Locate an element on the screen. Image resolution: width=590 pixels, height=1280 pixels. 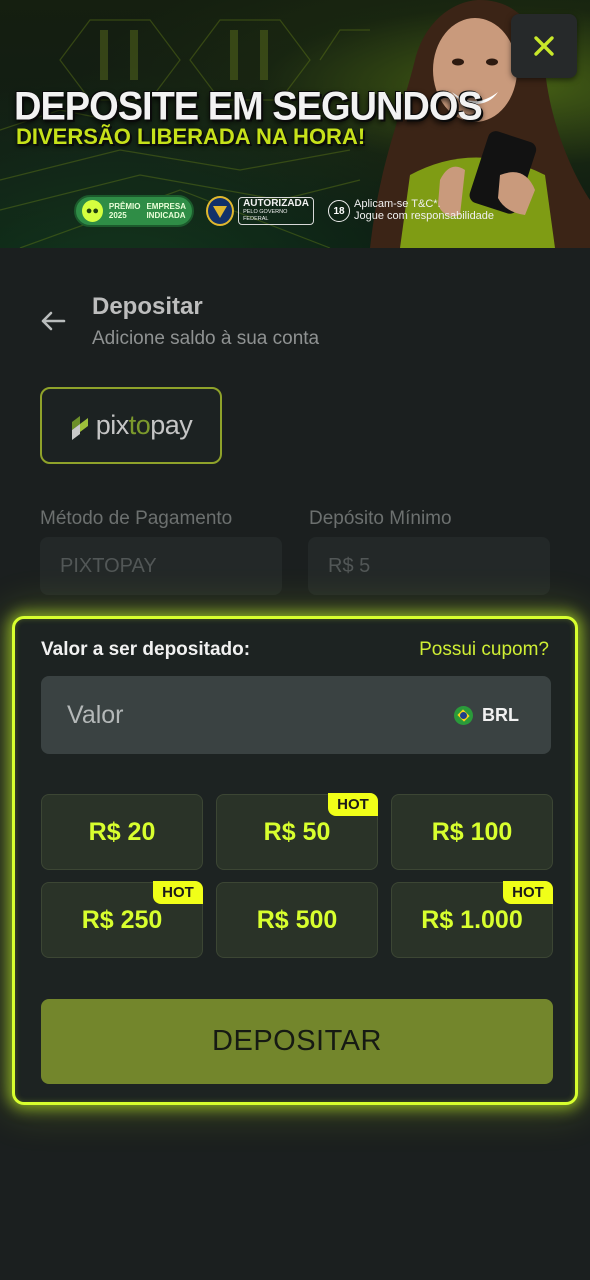
amount-field: BRL is located at coordinates (296, 715).